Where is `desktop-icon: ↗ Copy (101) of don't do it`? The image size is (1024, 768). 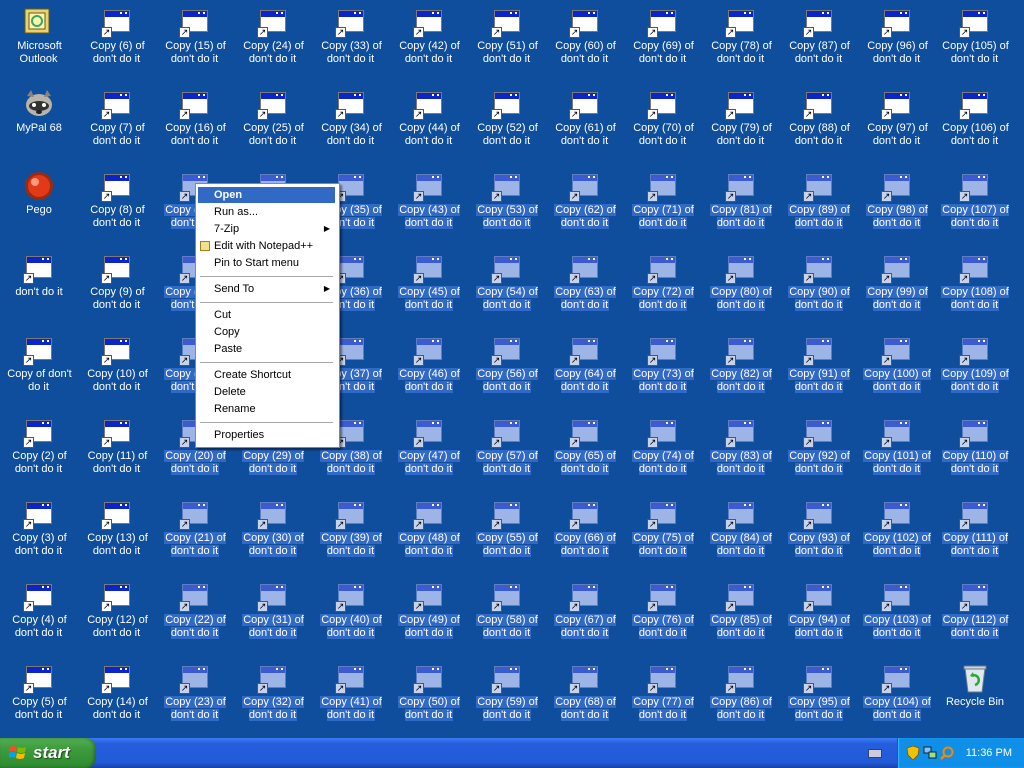 desktop-icon: ↗ Copy (101) of don't do it is located at coordinates (897, 449).